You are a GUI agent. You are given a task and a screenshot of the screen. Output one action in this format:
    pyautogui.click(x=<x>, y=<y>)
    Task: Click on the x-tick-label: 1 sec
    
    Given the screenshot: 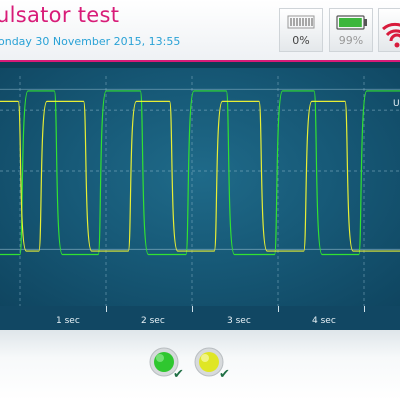 What is the action you would take?
    pyautogui.click(x=68, y=321)
    